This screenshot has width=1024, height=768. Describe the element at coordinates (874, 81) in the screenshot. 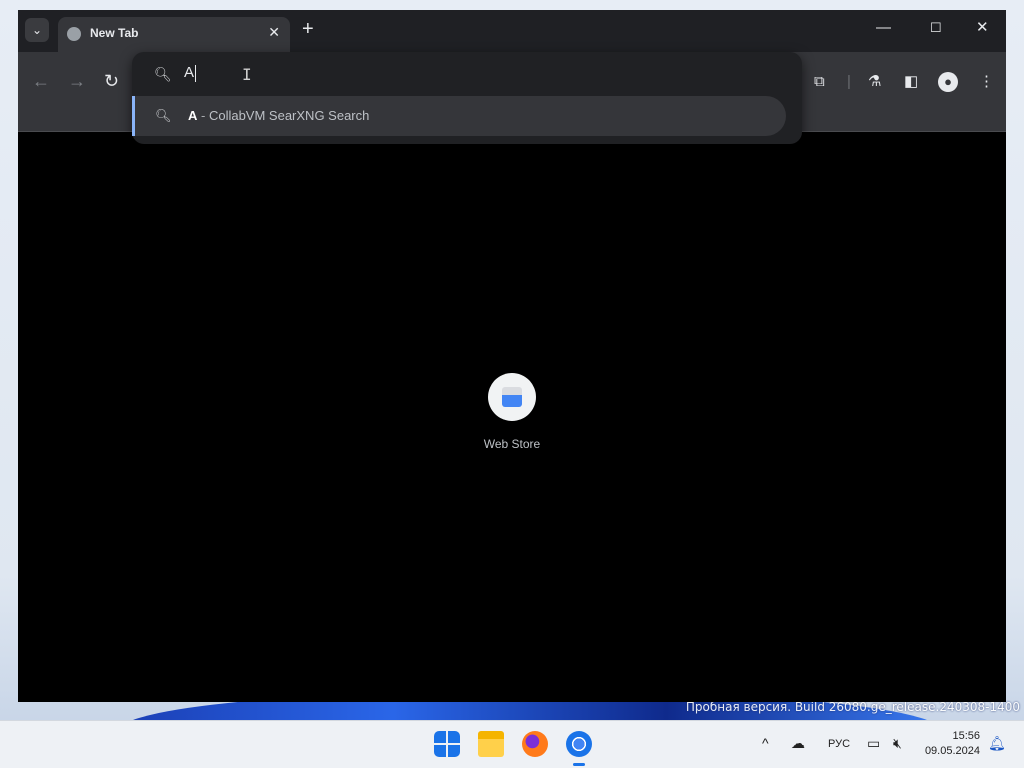

I see `flask-icon: ⚗` at that location.